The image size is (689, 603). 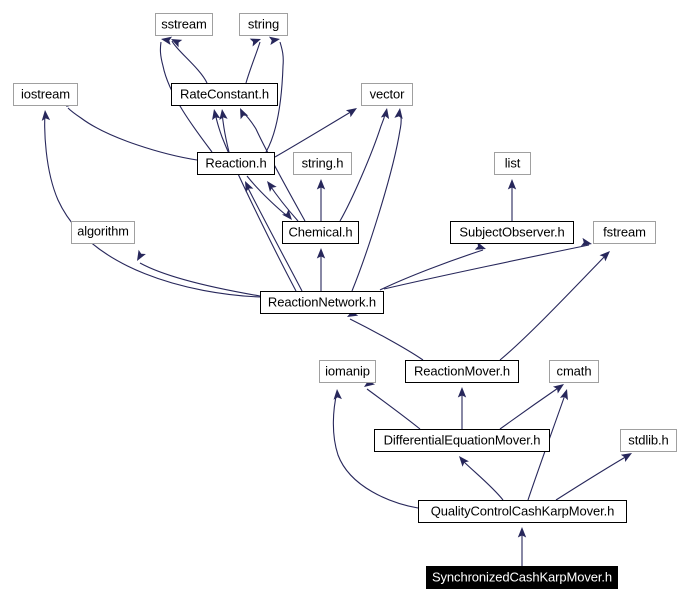 What do you see at coordinates (337, 394) in the screenshot?
I see `arrowhead-QualityControlCashKarpMover.h->iomanip` at bounding box center [337, 394].